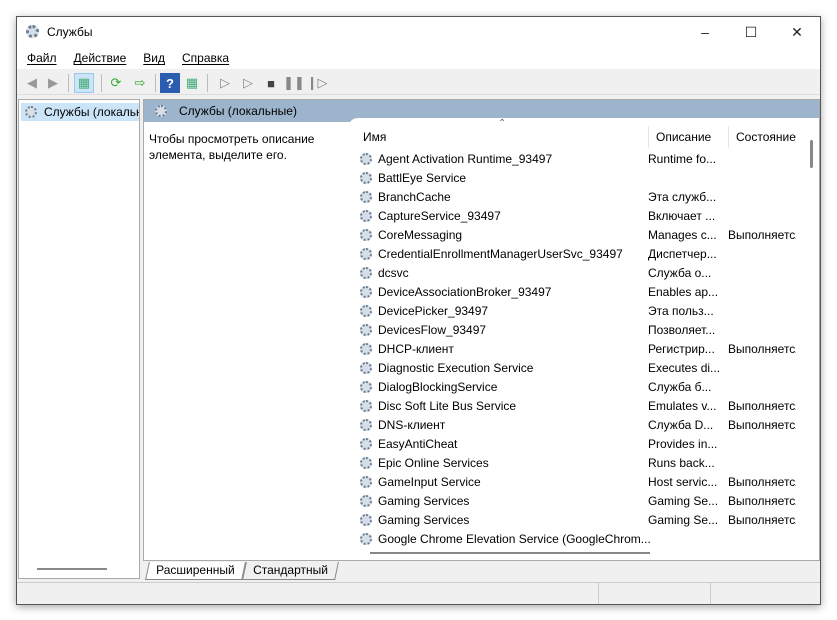  Describe the element at coordinates (500, 254) in the screenshot. I see `service-name: CredentialEnrollmentManagerUserSvc_93497` at that location.